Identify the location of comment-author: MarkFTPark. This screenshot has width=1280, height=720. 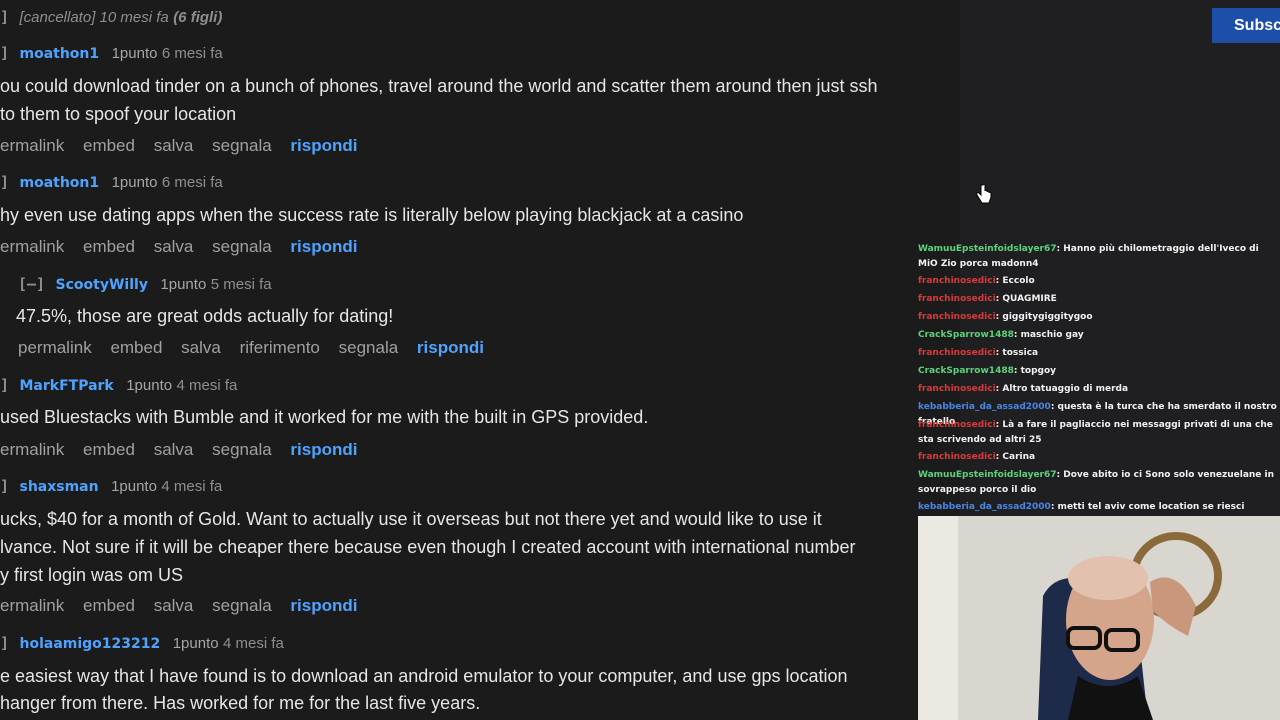
(66, 386).